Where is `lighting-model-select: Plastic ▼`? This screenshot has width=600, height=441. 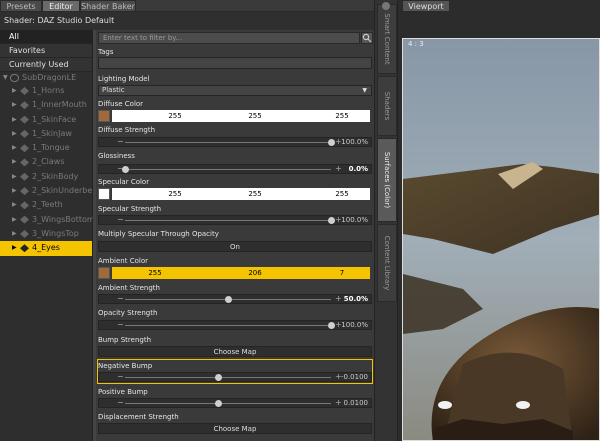 lighting-model-select: Plastic ▼ is located at coordinates (235, 90).